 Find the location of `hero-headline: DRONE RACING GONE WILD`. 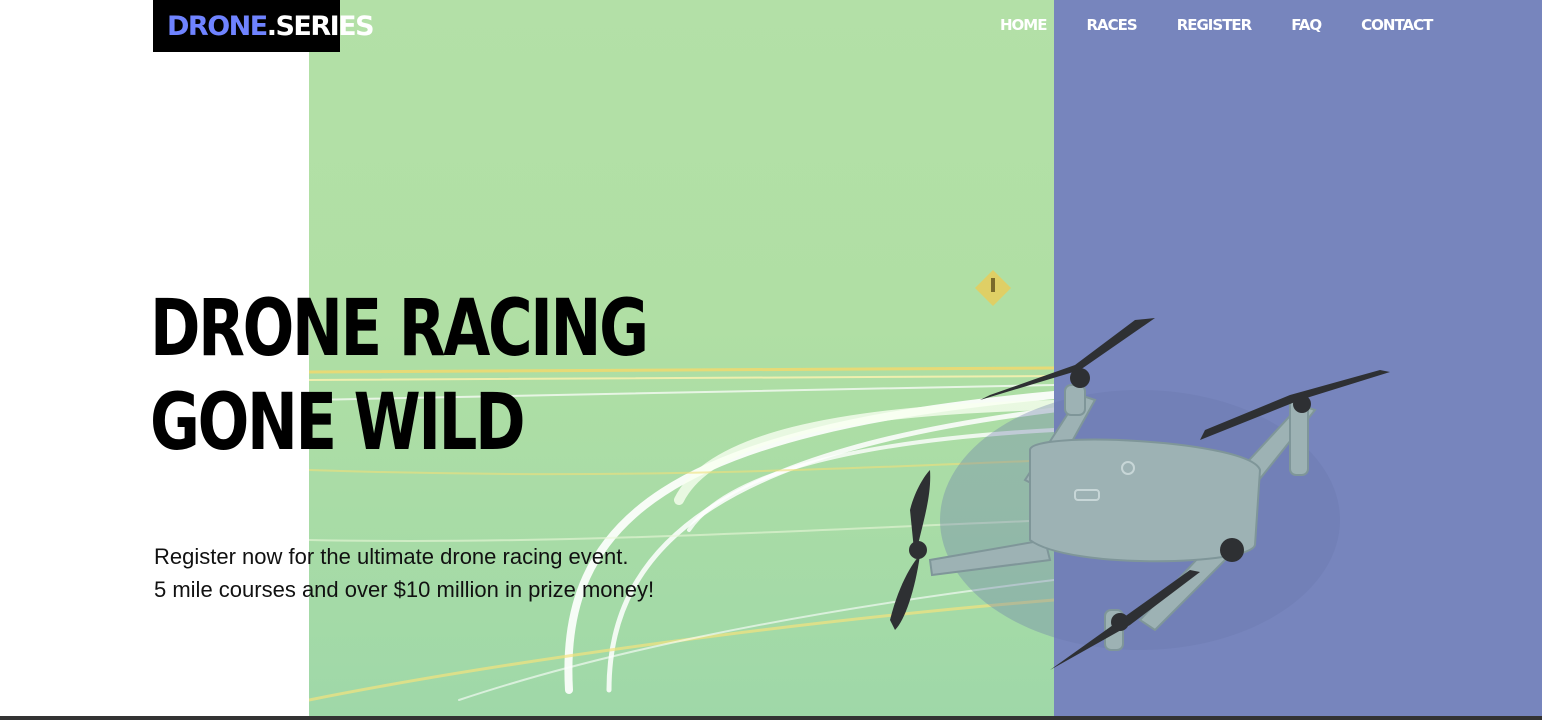

hero-headline: DRONE RACING GONE WILD is located at coordinates (399, 376).